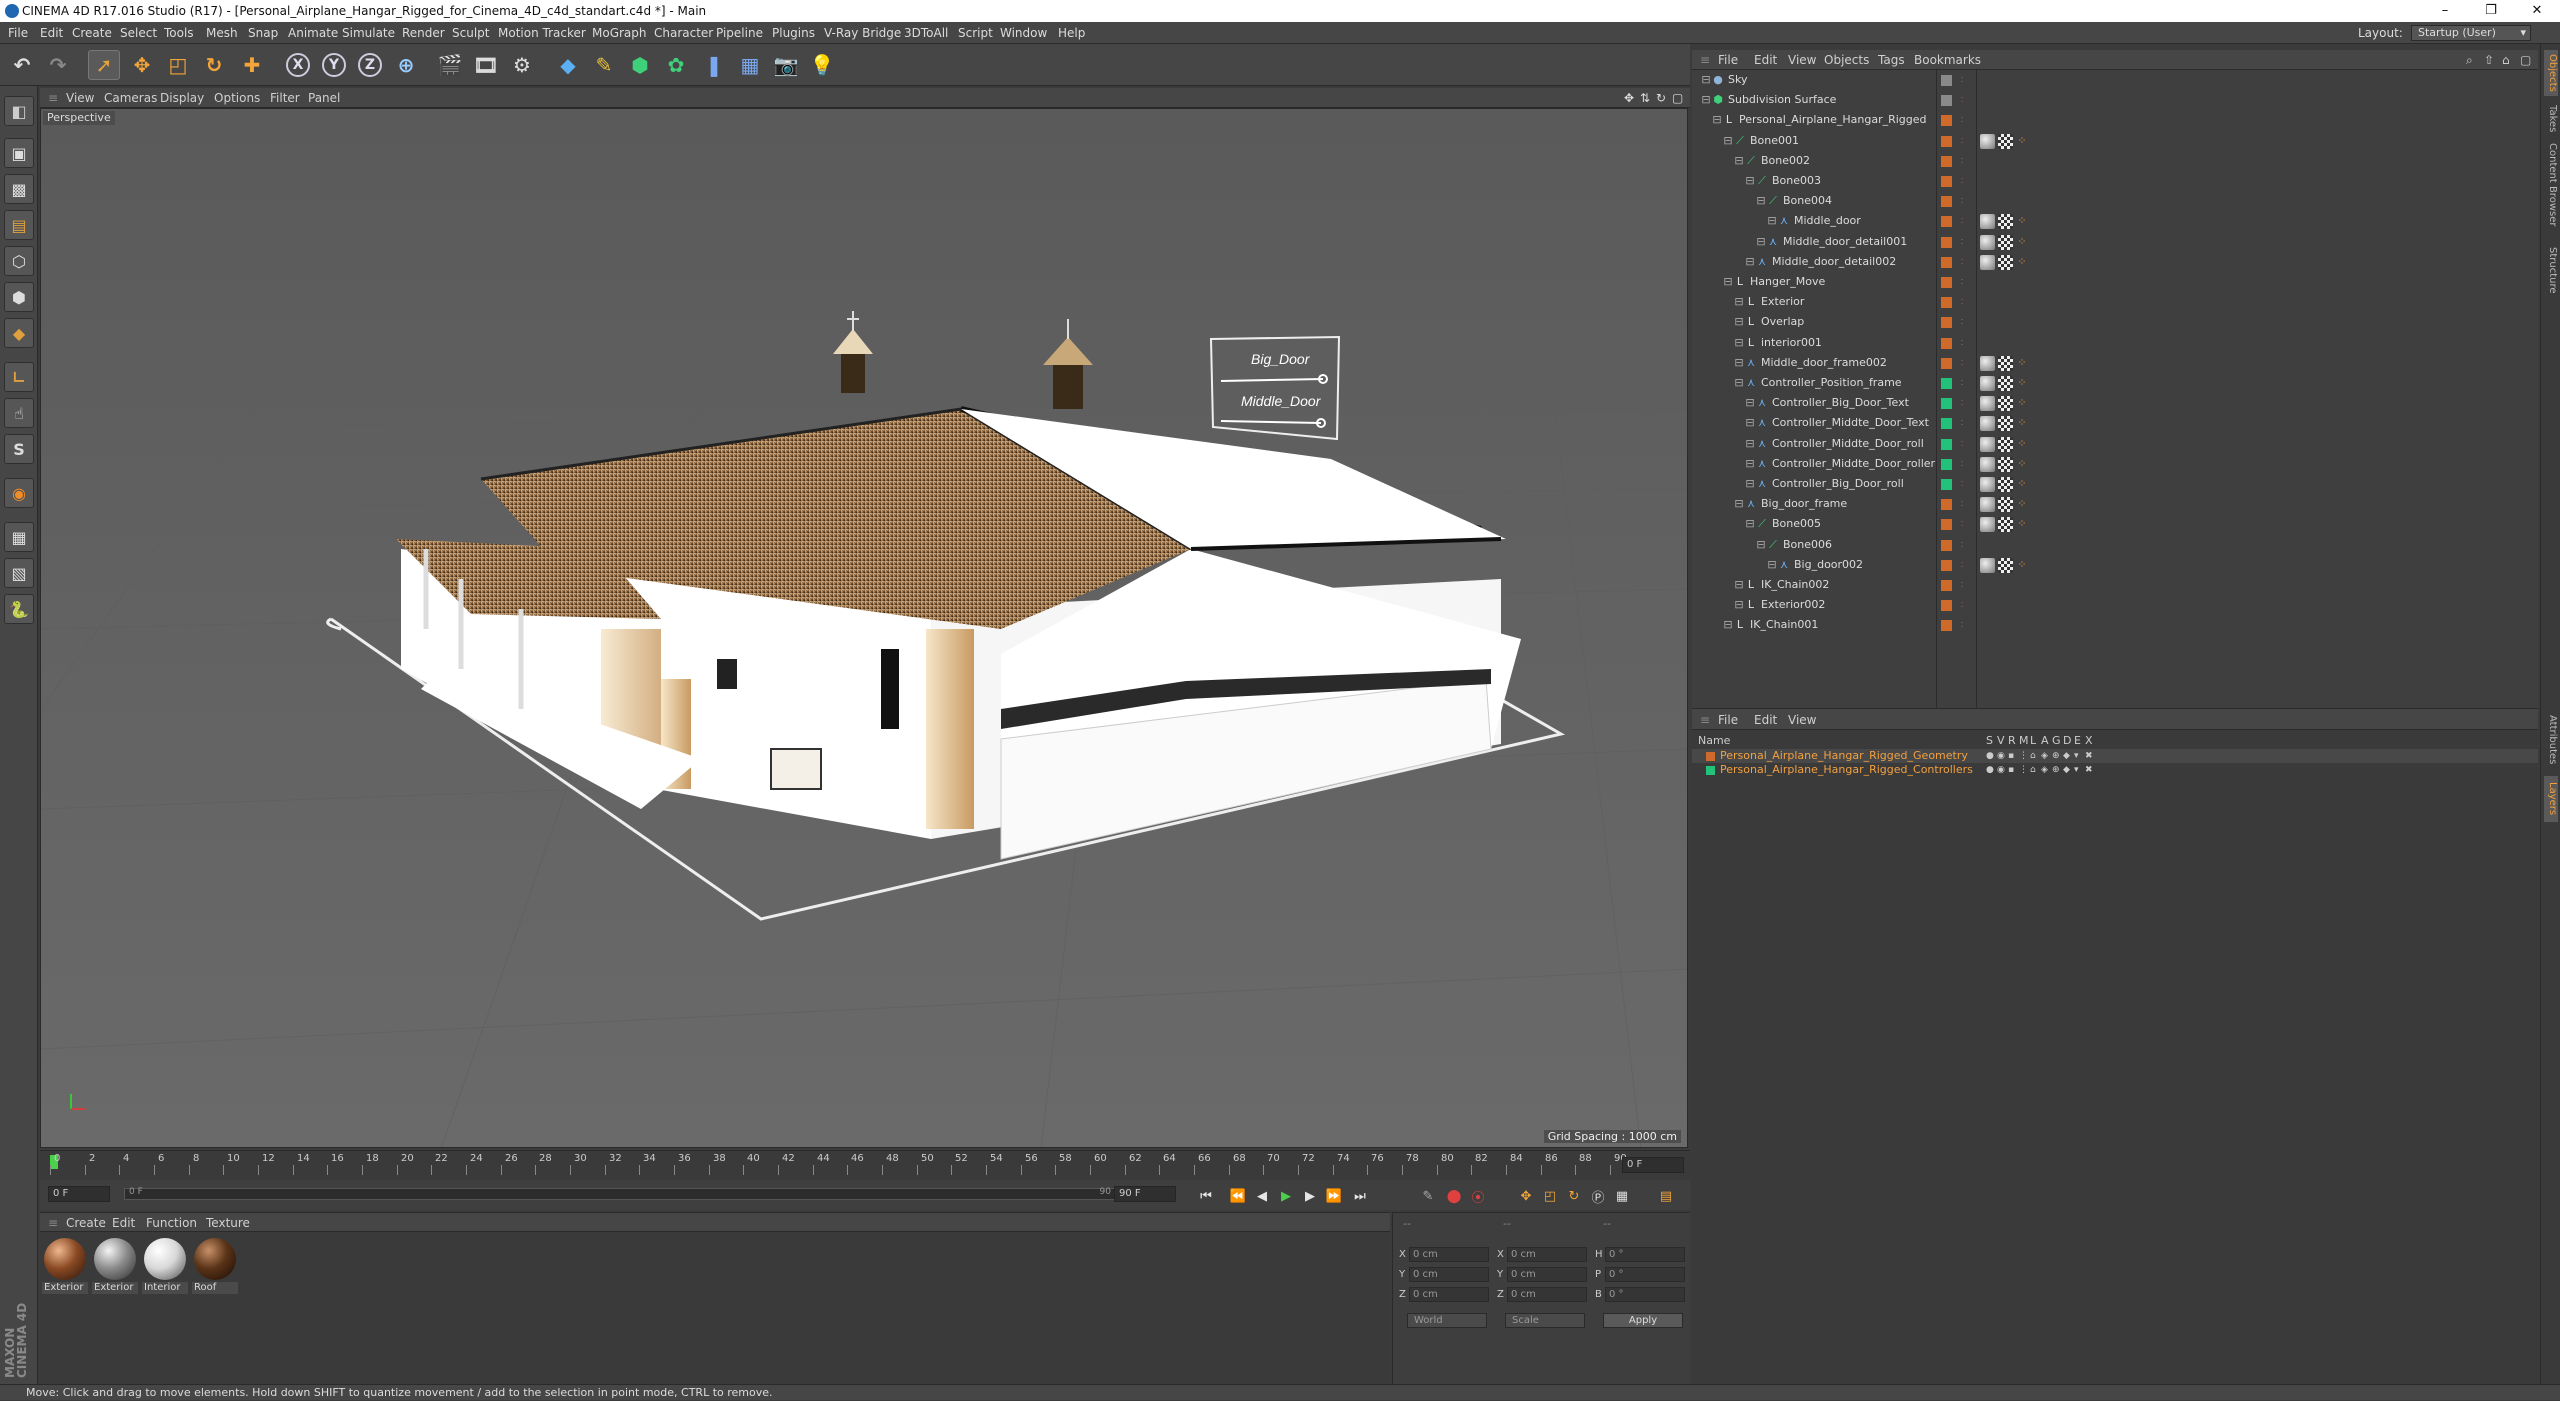 The width and height of the screenshot is (2560, 1401). Describe the element at coordinates (1990, 756) in the screenshot. I see `layer-flag-icon: ●` at that location.